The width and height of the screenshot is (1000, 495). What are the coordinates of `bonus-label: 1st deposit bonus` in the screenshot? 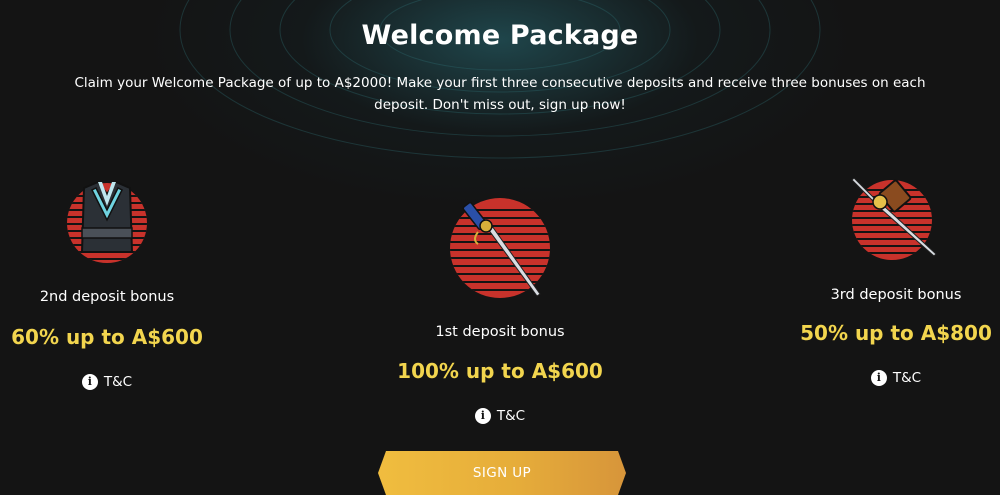 It's located at (500, 332).